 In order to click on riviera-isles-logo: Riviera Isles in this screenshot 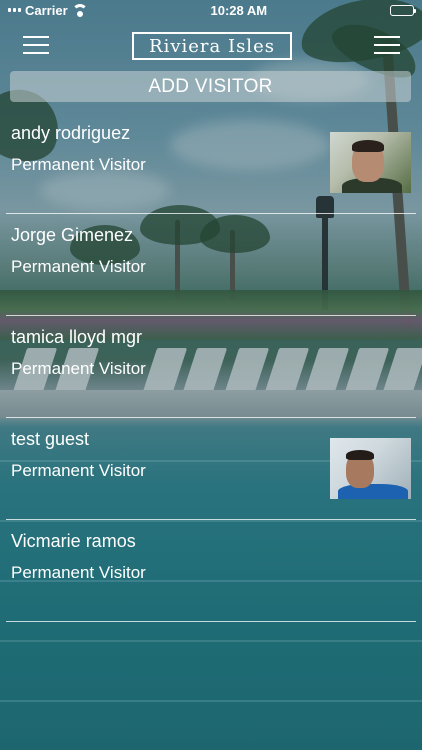, I will do `click(212, 46)`.